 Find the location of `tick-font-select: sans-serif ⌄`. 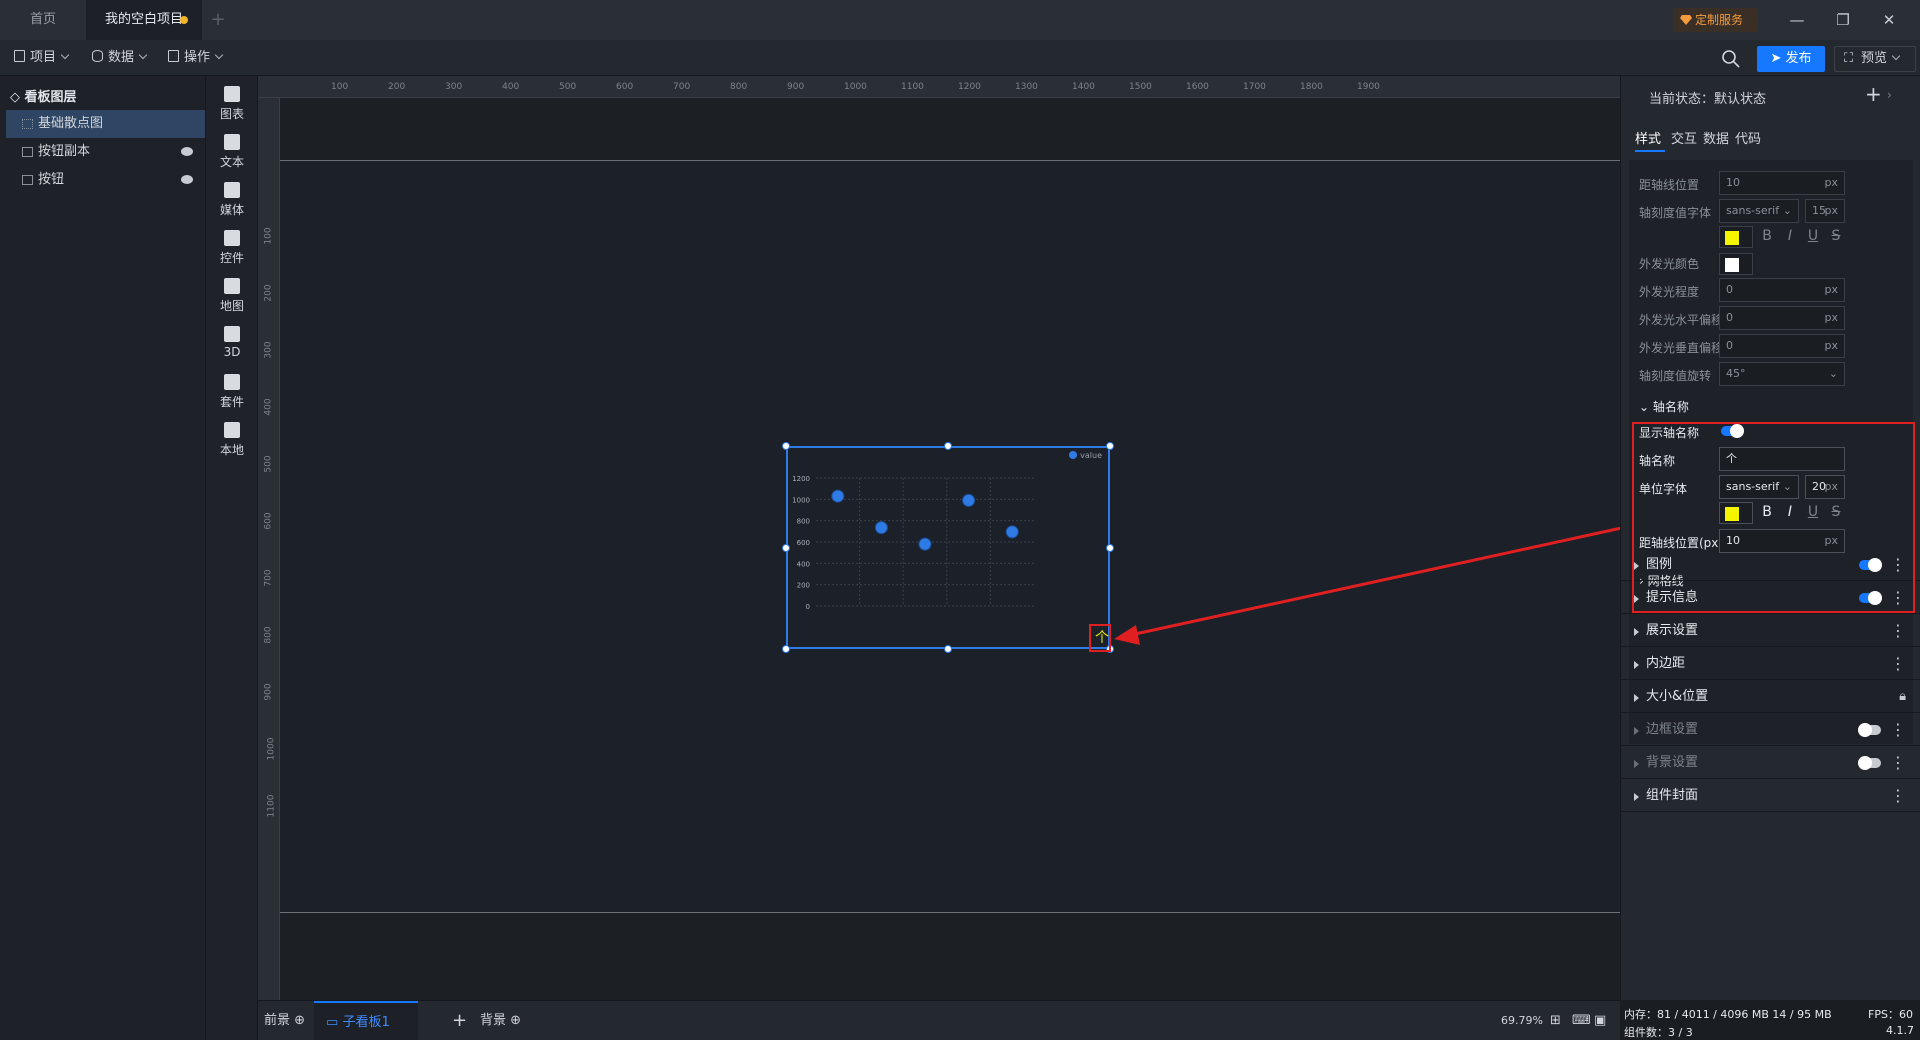

tick-font-select: sans-serif ⌄ is located at coordinates (1759, 211).